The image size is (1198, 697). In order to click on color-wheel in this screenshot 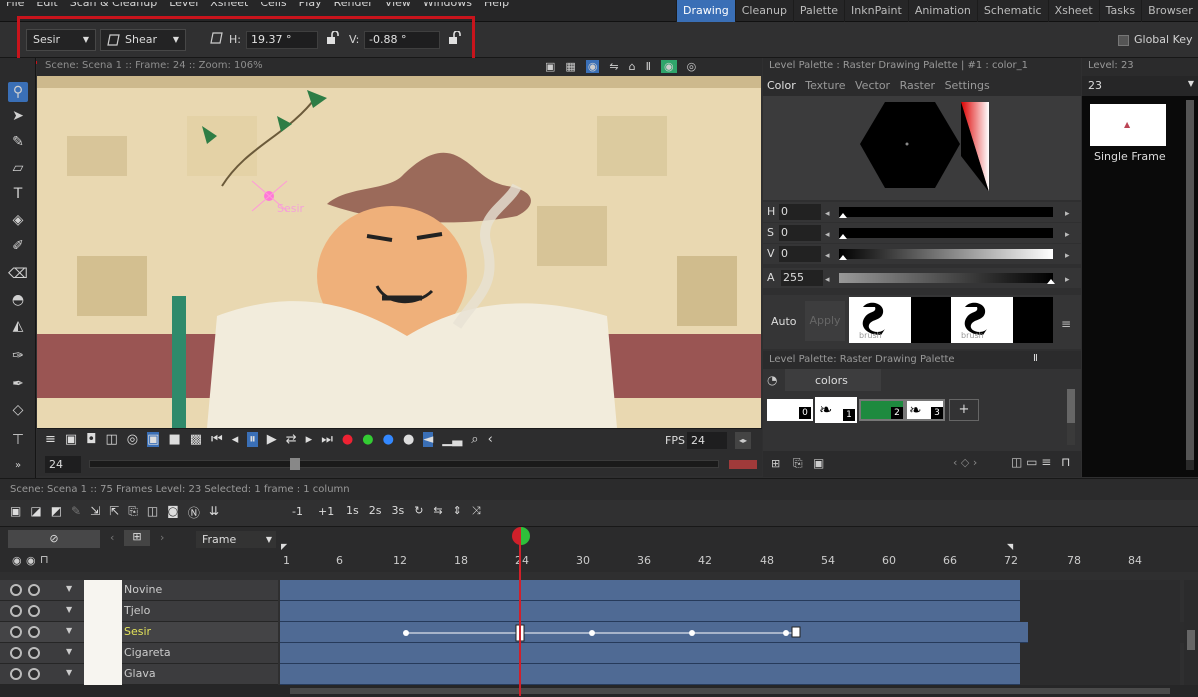, I will do `click(922, 148)`.